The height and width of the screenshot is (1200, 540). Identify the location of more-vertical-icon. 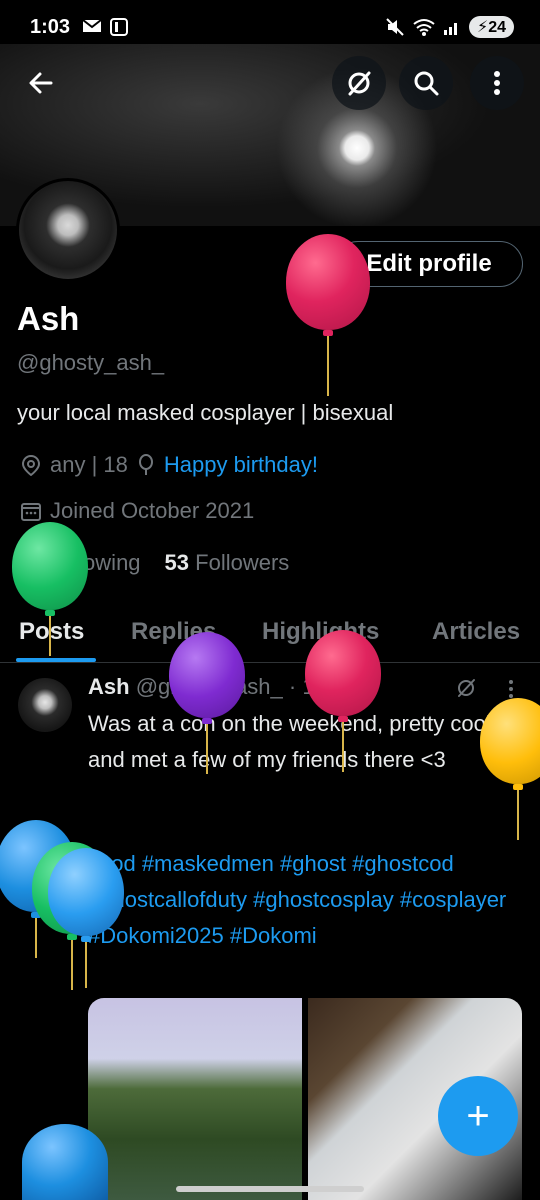
(497, 83).